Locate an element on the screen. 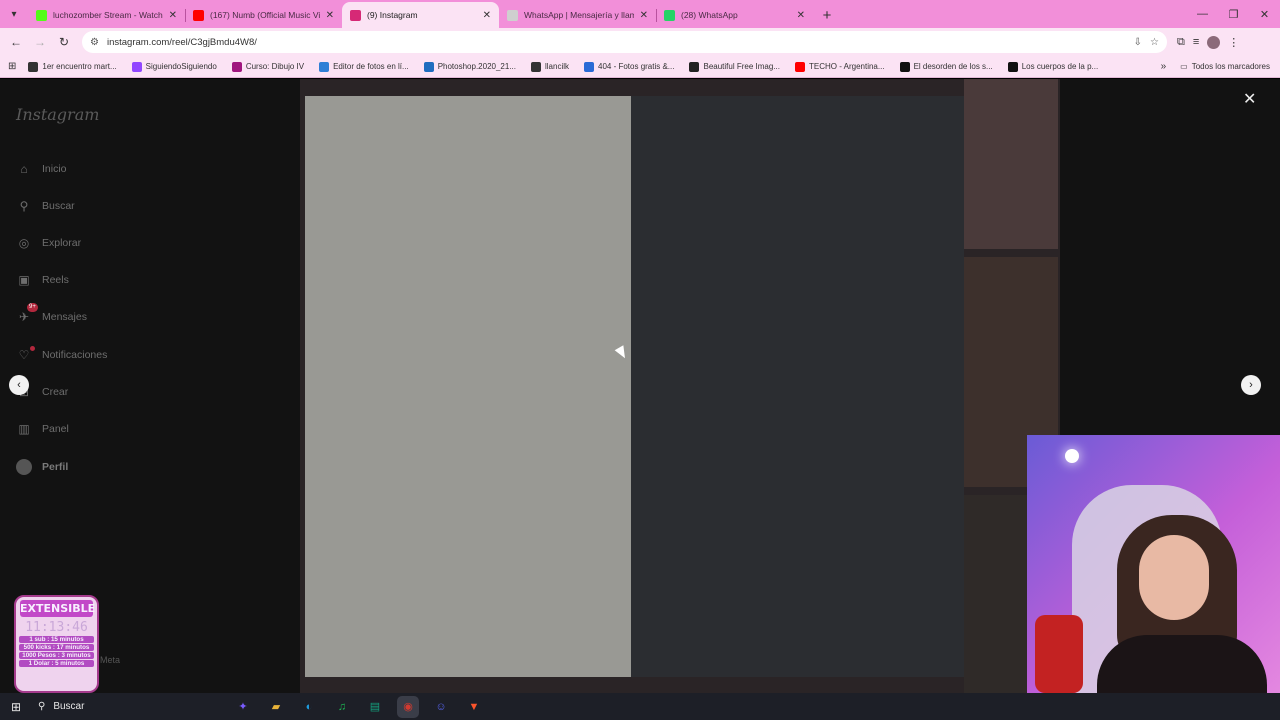 This screenshot has height=720, width=1280. media-icon: ≡ is located at coordinates (1196, 42).